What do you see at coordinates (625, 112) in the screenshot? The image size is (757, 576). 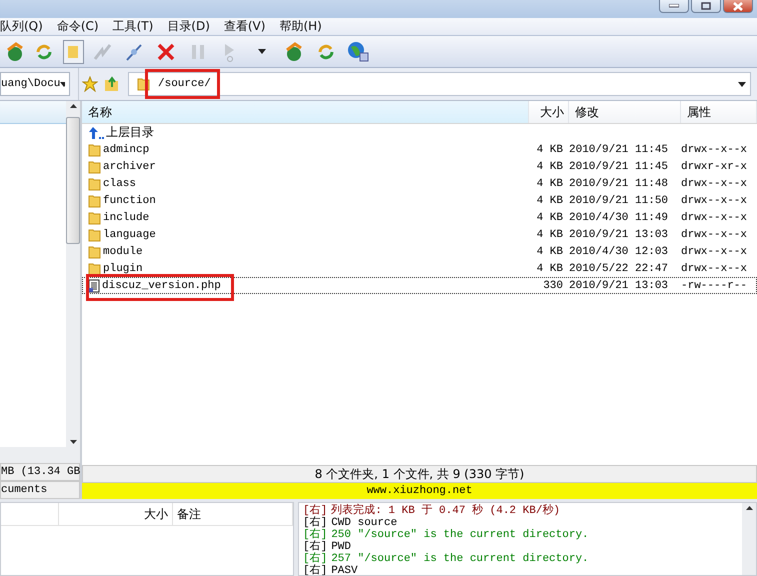 I see `column-header: 修改` at bounding box center [625, 112].